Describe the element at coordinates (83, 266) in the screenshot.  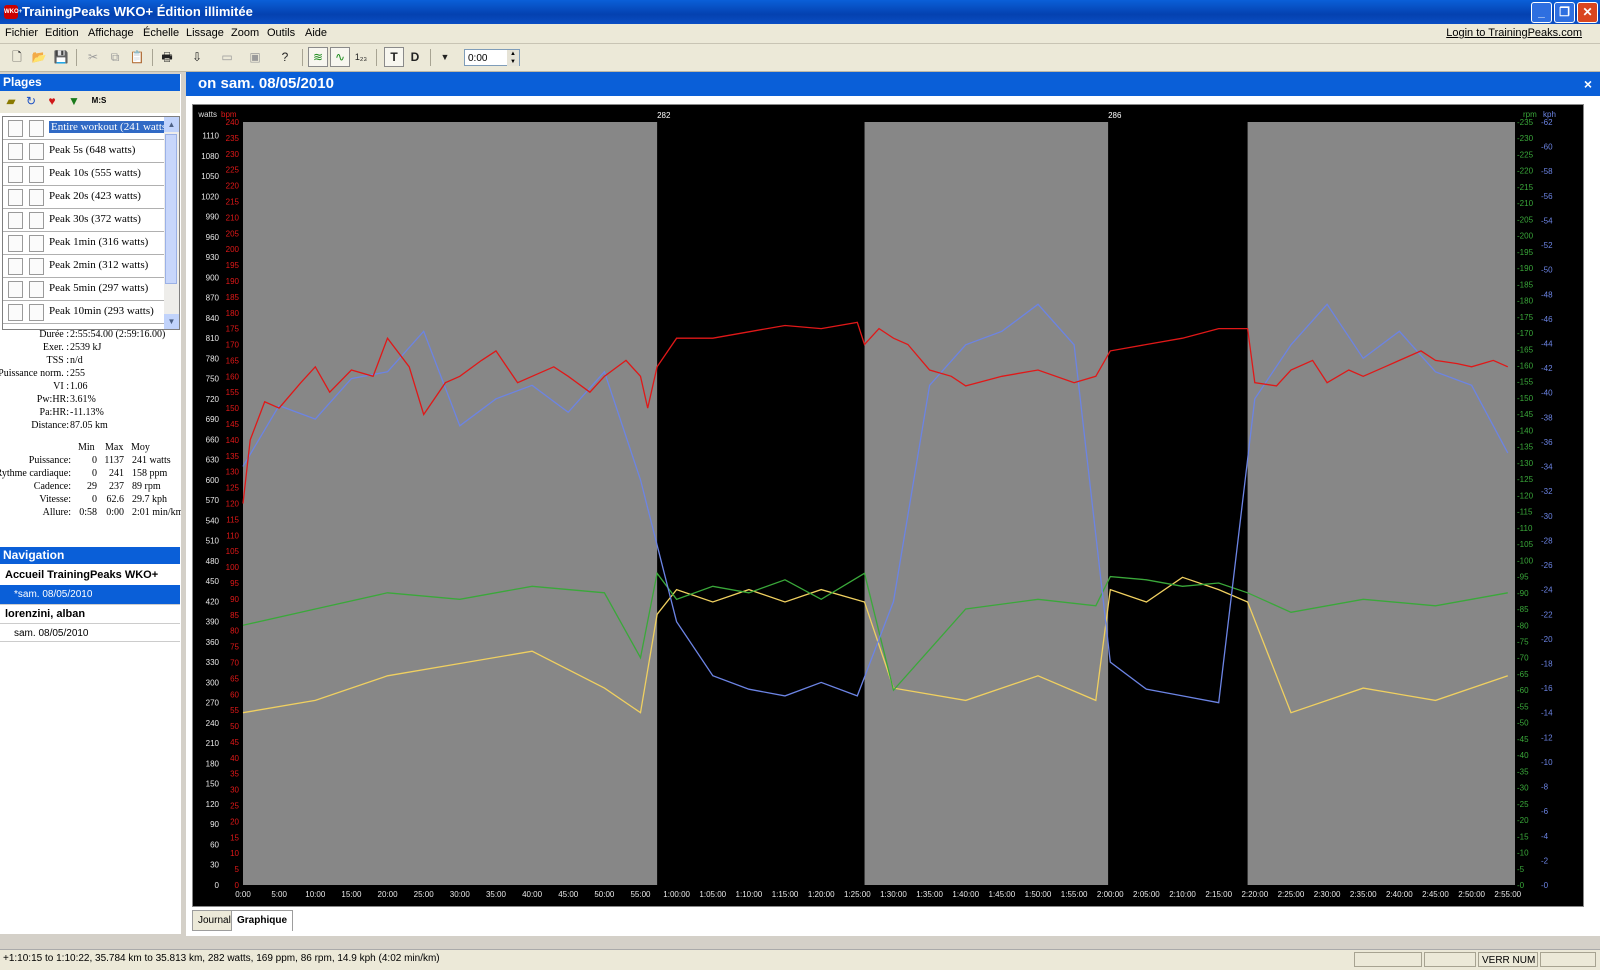
I see `range-row: Peak 2min (312 watts)` at that location.